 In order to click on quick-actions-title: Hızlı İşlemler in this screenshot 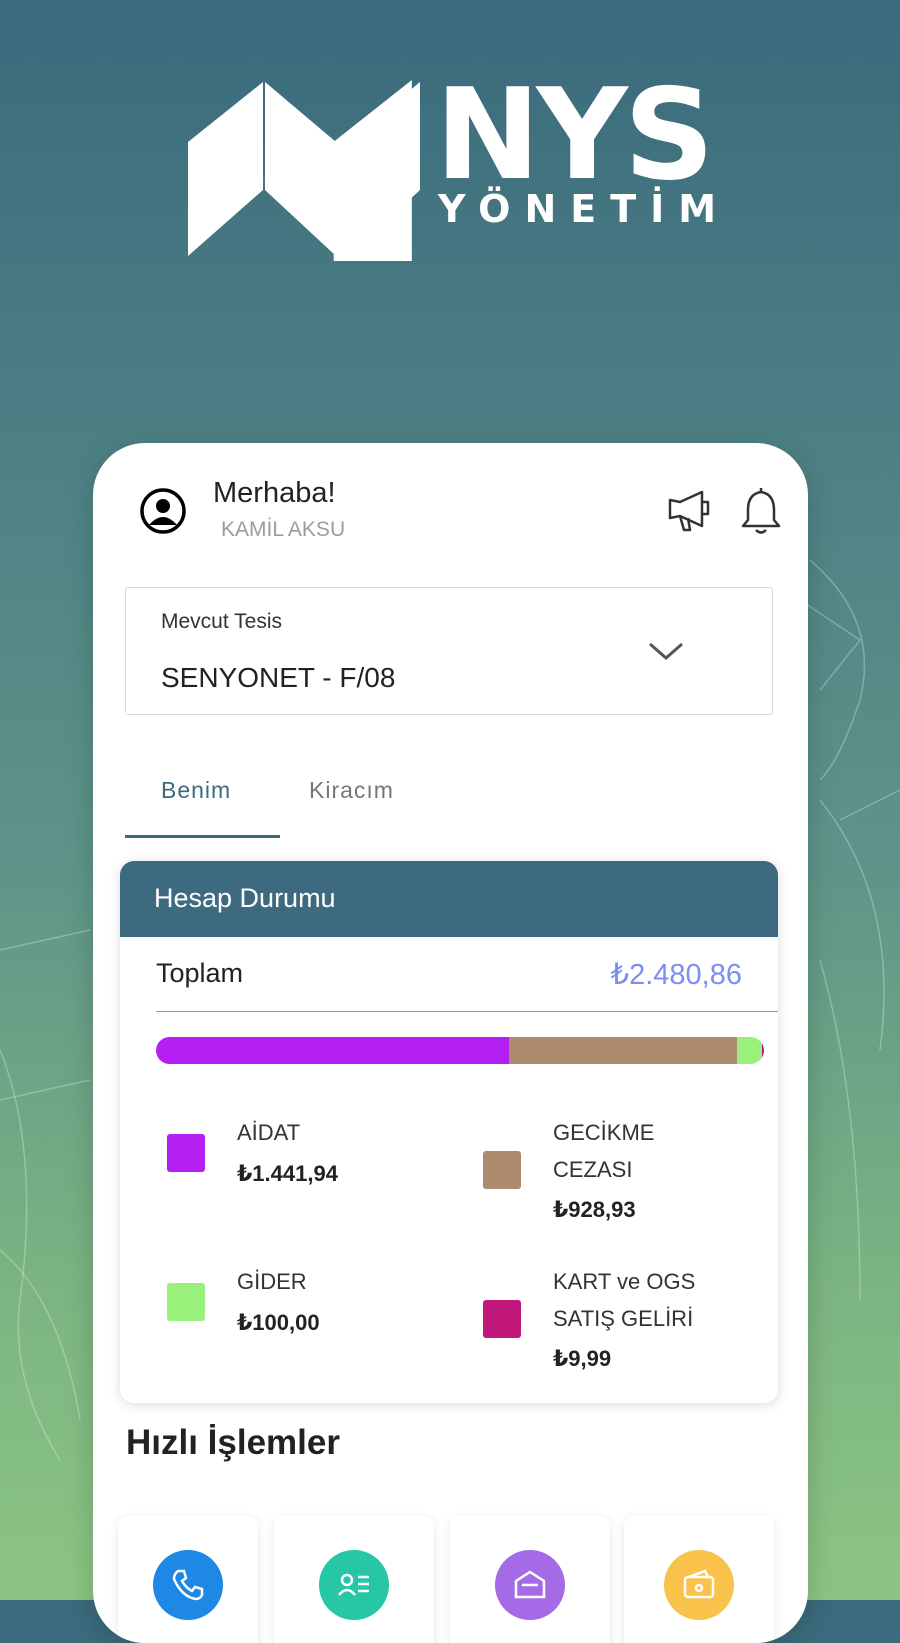, I will do `click(233, 1442)`.